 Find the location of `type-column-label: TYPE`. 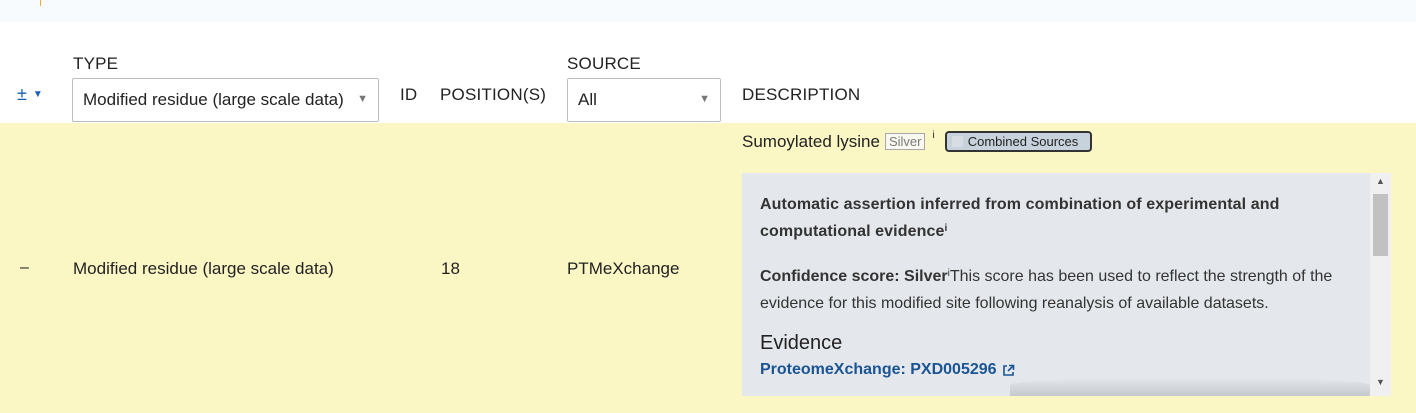

type-column-label: TYPE is located at coordinates (96, 63).